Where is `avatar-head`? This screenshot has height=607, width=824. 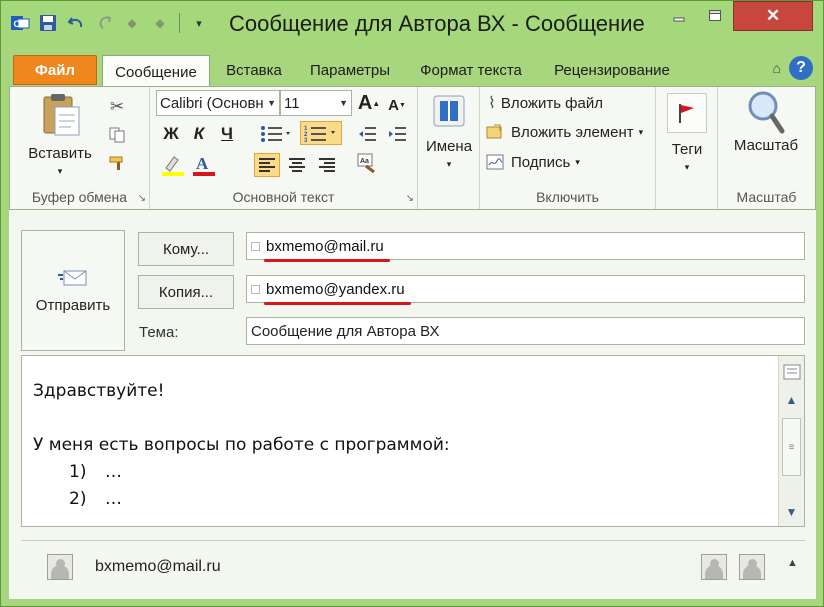 avatar-head is located at coordinates (714, 563).